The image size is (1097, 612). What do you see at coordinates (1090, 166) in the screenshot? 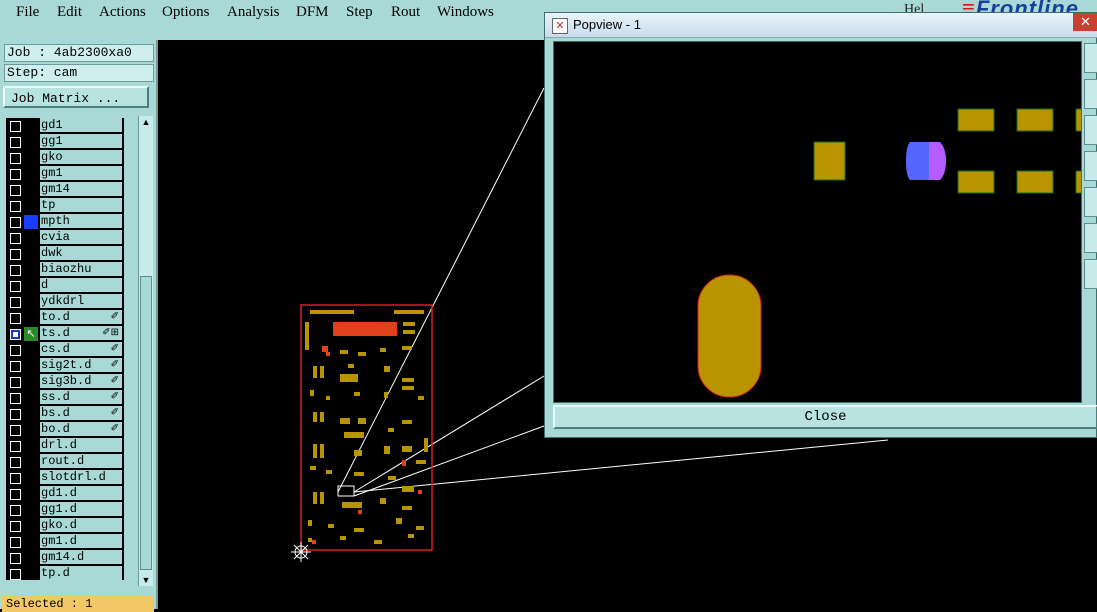
I see `zoom-out-tool-icon` at bounding box center [1090, 166].